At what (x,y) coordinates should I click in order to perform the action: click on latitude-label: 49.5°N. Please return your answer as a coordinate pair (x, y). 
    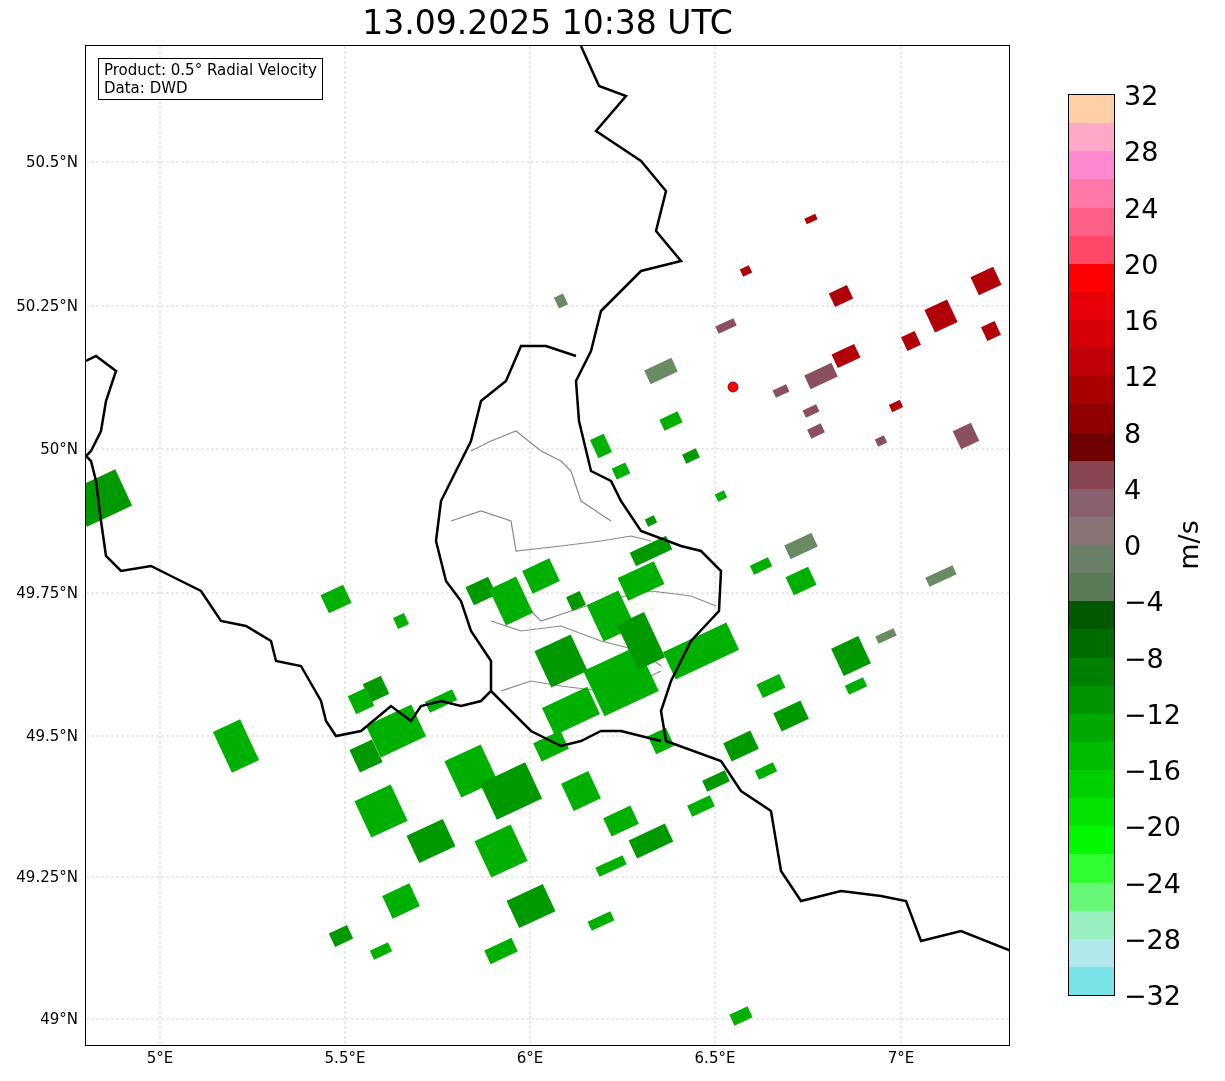
    Looking at the image, I should click on (51, 736).